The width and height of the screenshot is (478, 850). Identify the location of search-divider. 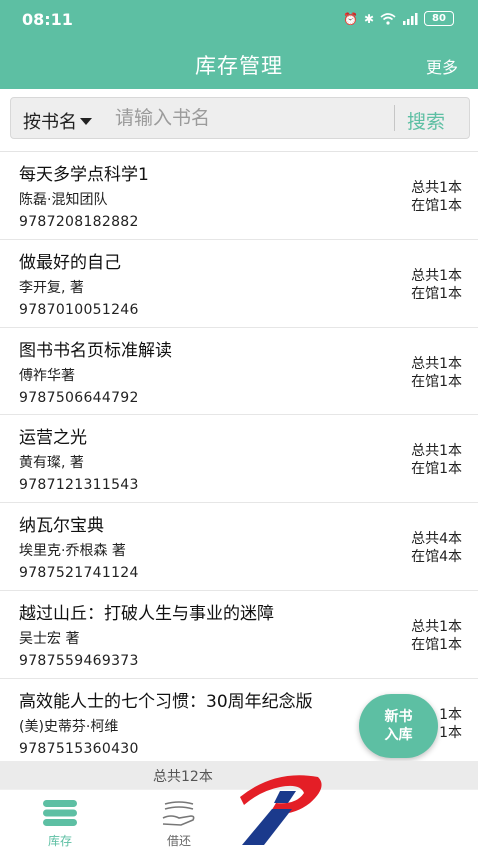
(394, 118).